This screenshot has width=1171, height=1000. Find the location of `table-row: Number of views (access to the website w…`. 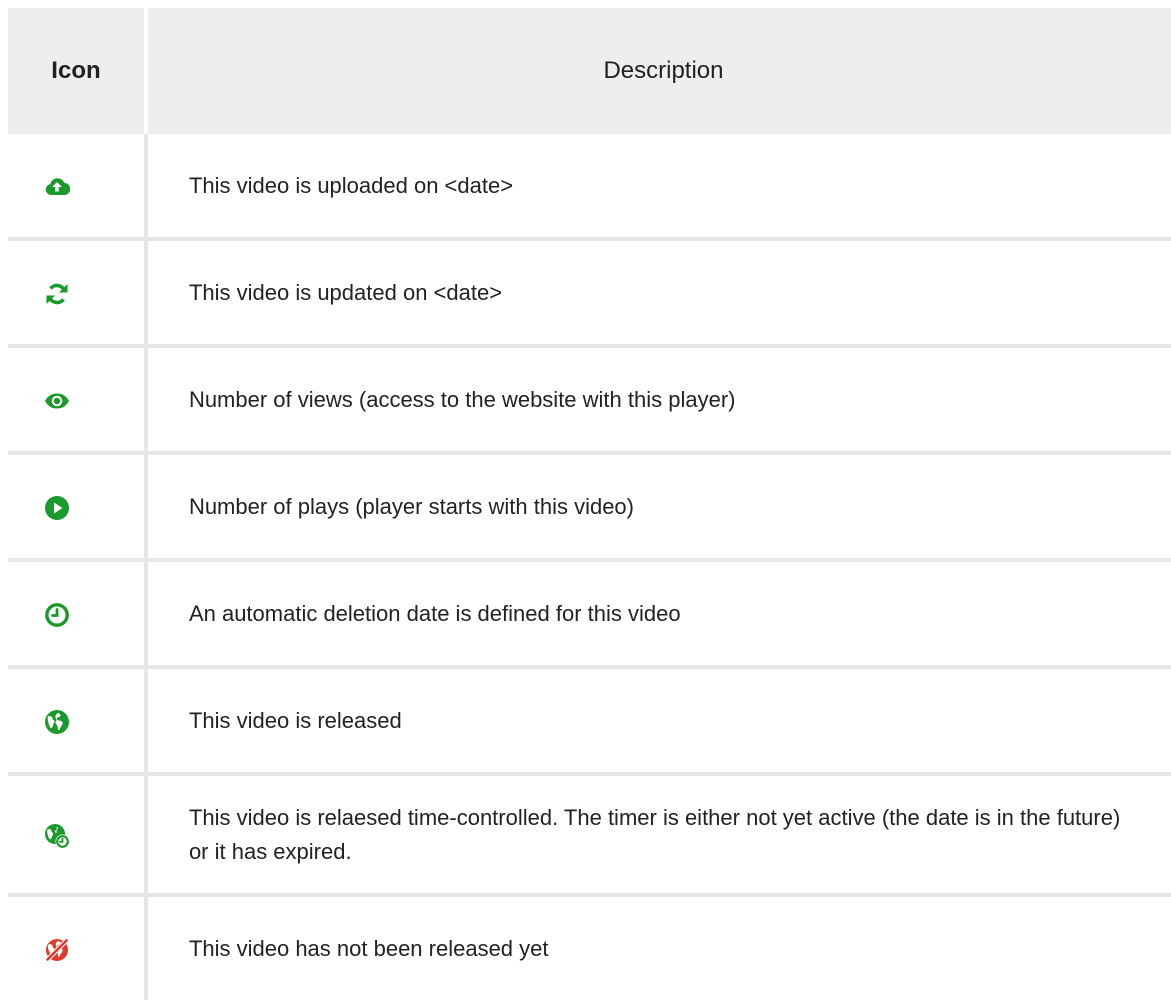

table-row: Number of views (access to the website w… is located at coordinates (589, 400).